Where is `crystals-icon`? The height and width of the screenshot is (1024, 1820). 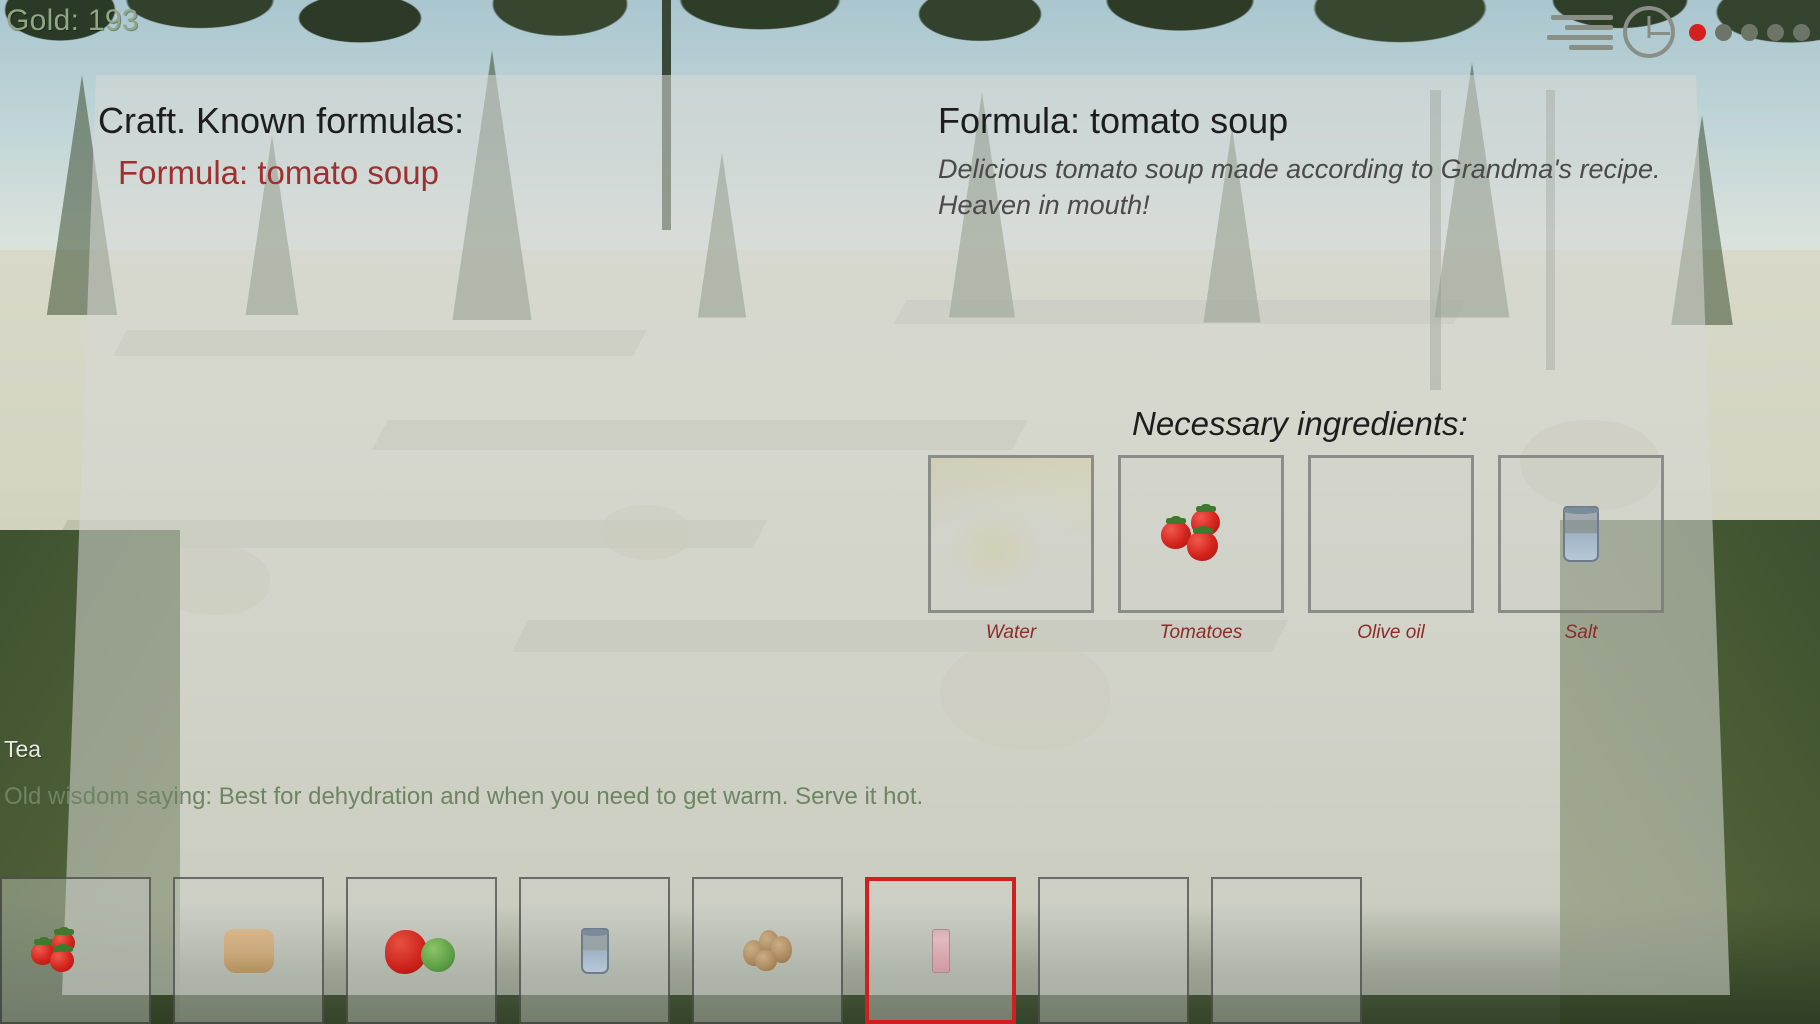
crystals-icon is located at coordinates (1011, 534).